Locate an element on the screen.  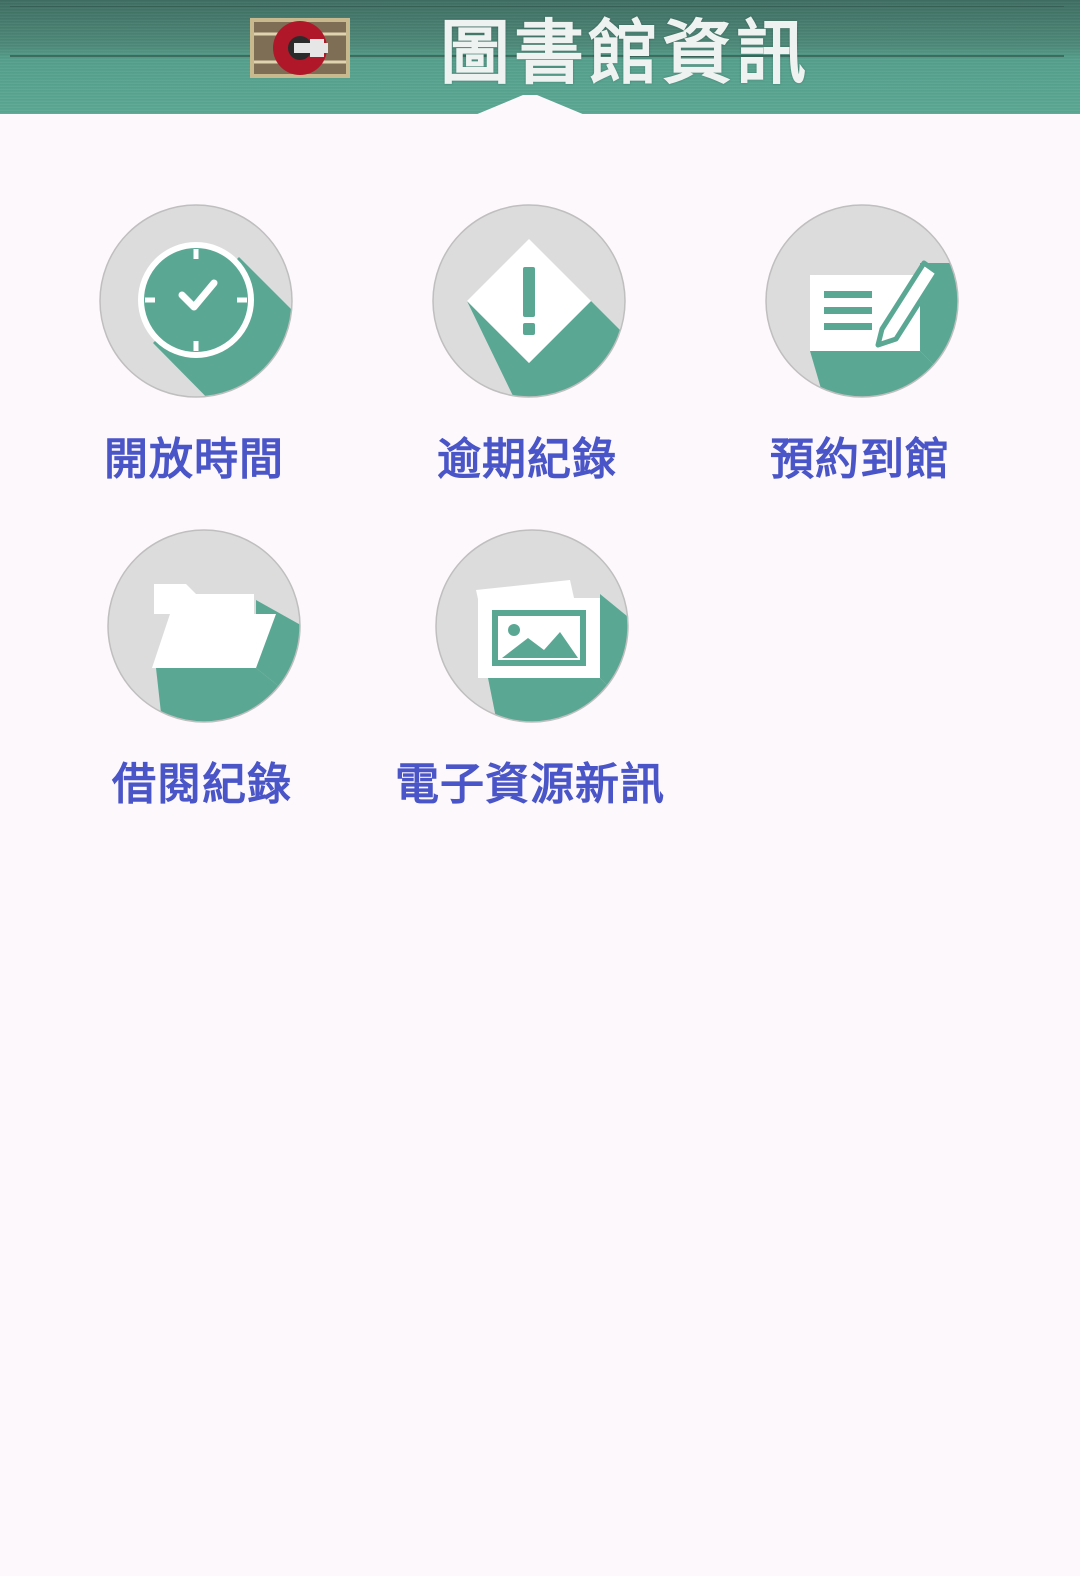
menu-item-e-resources-news: 電子資源新訊 is located at coordinates (530, 678).